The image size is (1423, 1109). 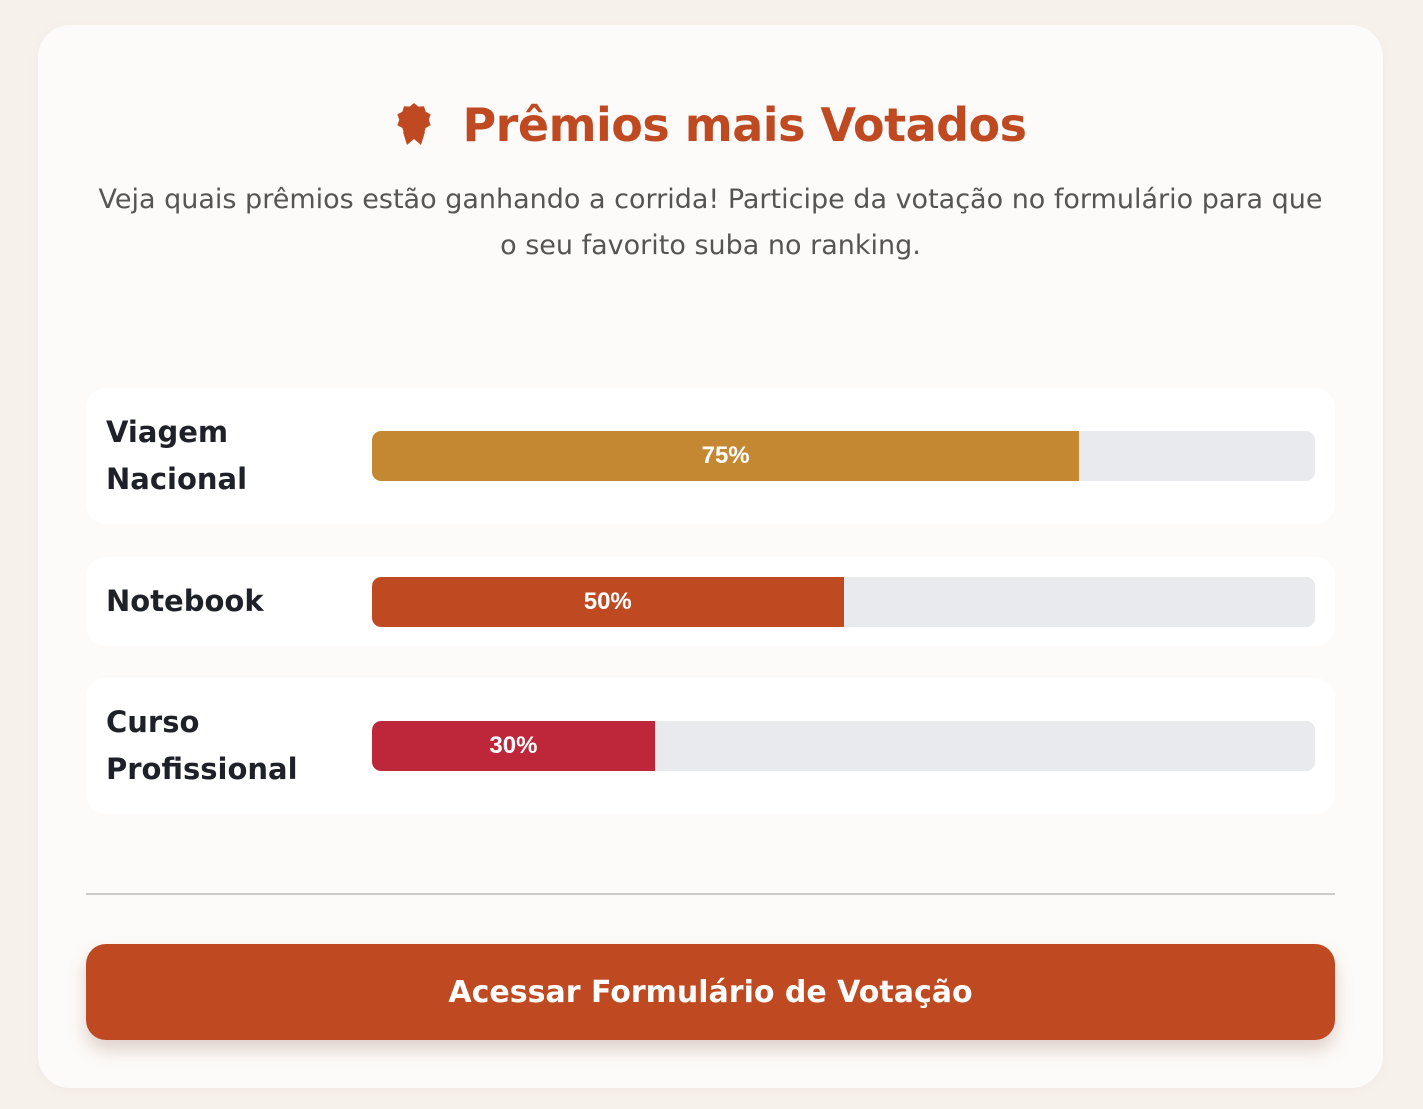 I want to click on progress-percent: 50%, so click(x=607, y=601).